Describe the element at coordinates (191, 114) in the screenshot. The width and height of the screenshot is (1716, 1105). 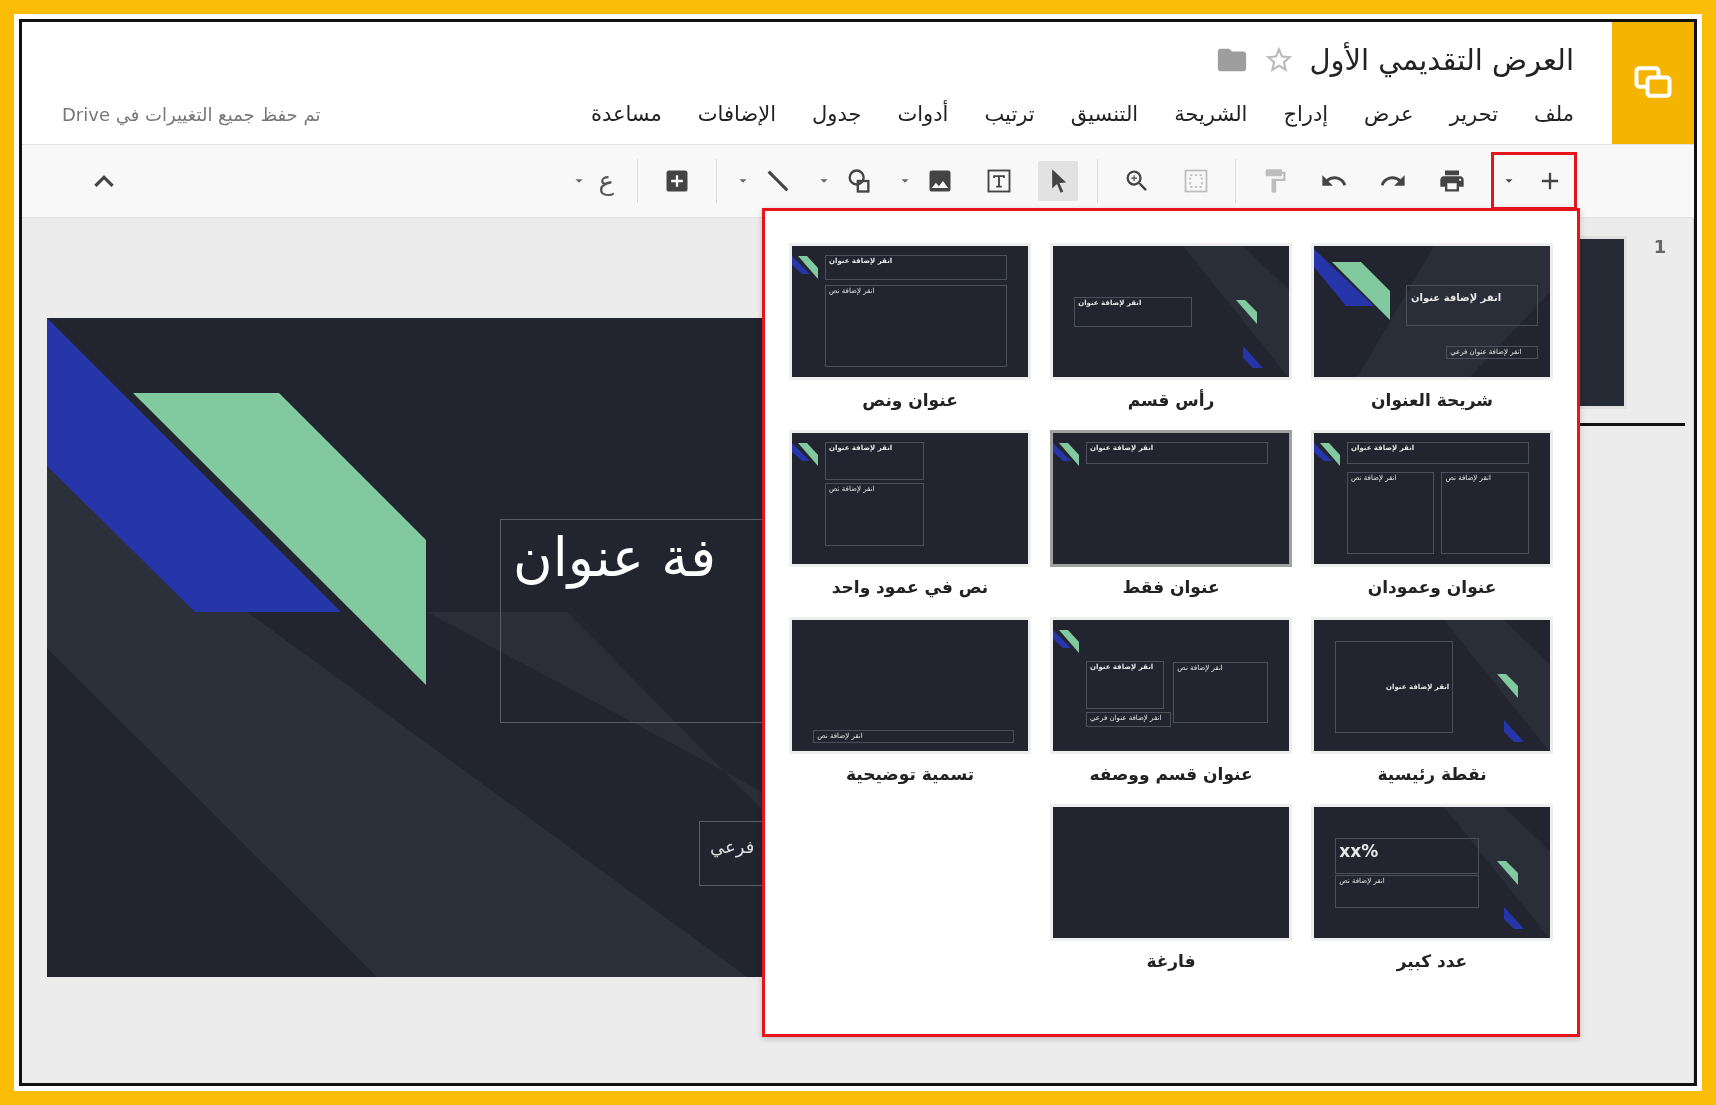
I see `save-status: تم حفظ جميع التغييرات في Drive` at that location.